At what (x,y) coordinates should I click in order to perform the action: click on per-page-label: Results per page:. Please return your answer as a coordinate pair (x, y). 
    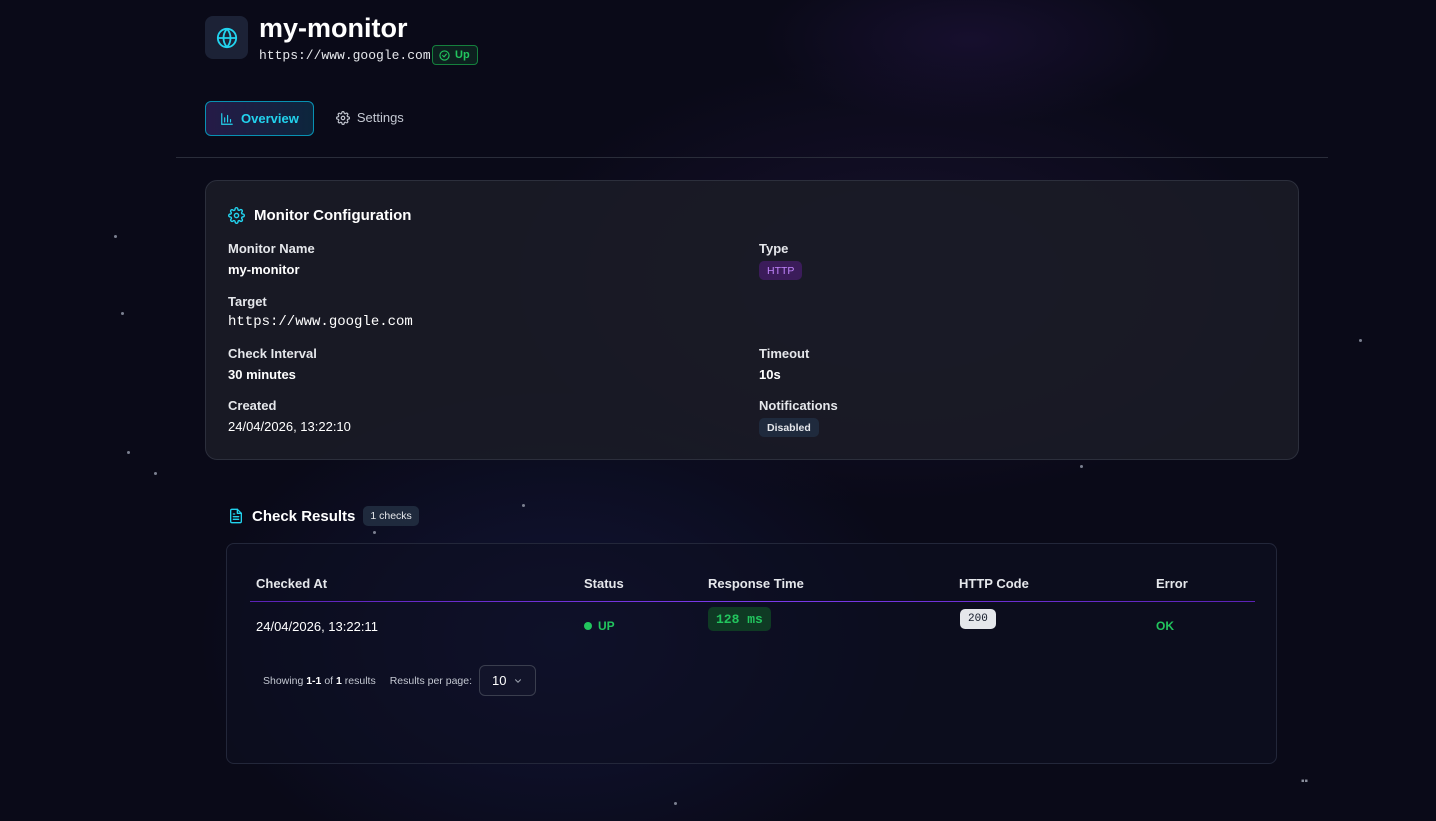
    Looking at the image, I should click on (431, 680).